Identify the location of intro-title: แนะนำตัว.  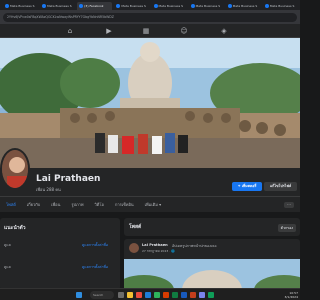
(15, 228).